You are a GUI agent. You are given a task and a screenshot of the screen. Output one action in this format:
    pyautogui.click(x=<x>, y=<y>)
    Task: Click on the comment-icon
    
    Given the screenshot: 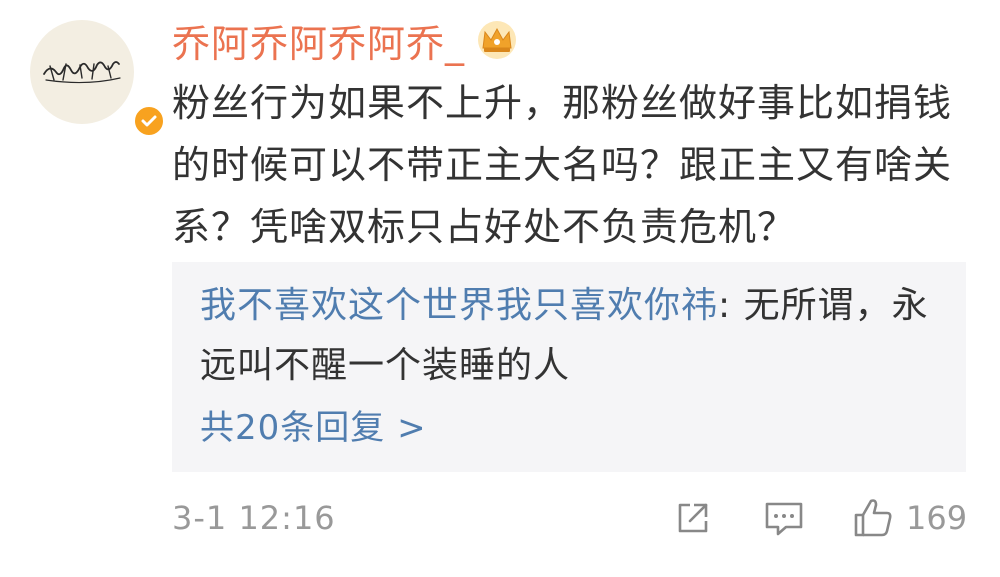 What is the action you would take?
    pyautogui.click(x=784, y=519)
    